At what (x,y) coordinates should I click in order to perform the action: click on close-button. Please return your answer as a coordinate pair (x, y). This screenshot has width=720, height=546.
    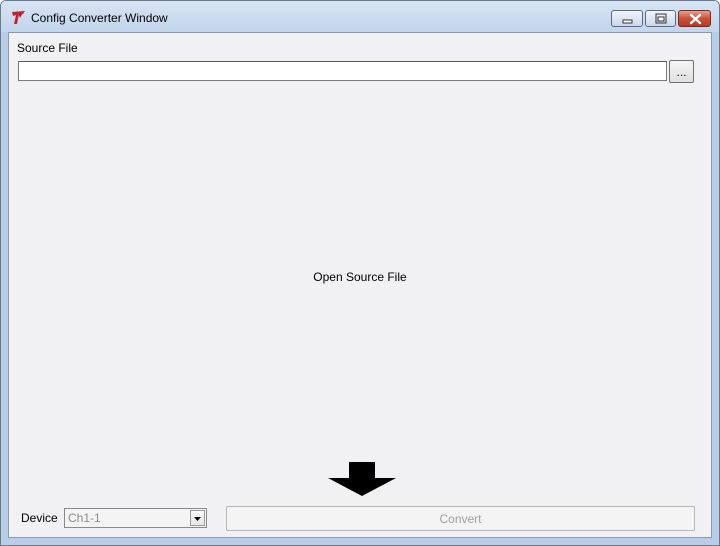
    Looking at the image, I should click on (694, 18).